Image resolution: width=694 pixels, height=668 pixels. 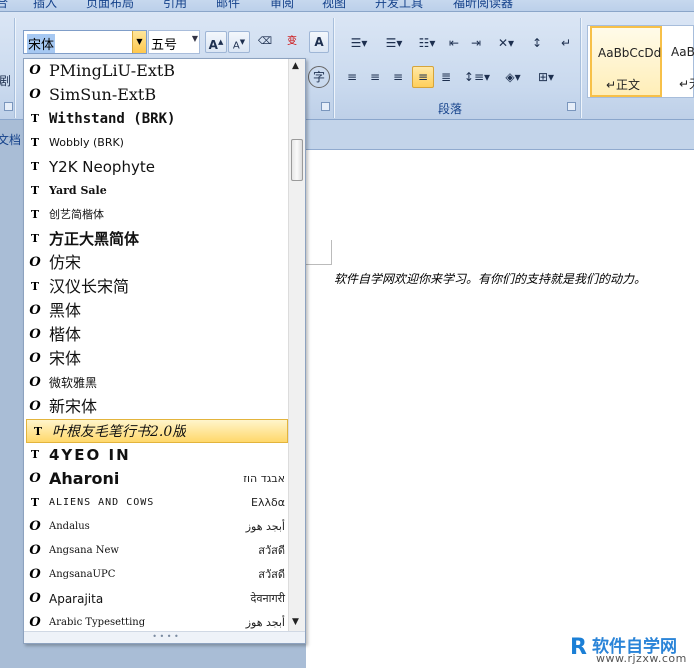 I want to click on font-name-combobox: 宋体 ▼, so click(x=85, y=42).